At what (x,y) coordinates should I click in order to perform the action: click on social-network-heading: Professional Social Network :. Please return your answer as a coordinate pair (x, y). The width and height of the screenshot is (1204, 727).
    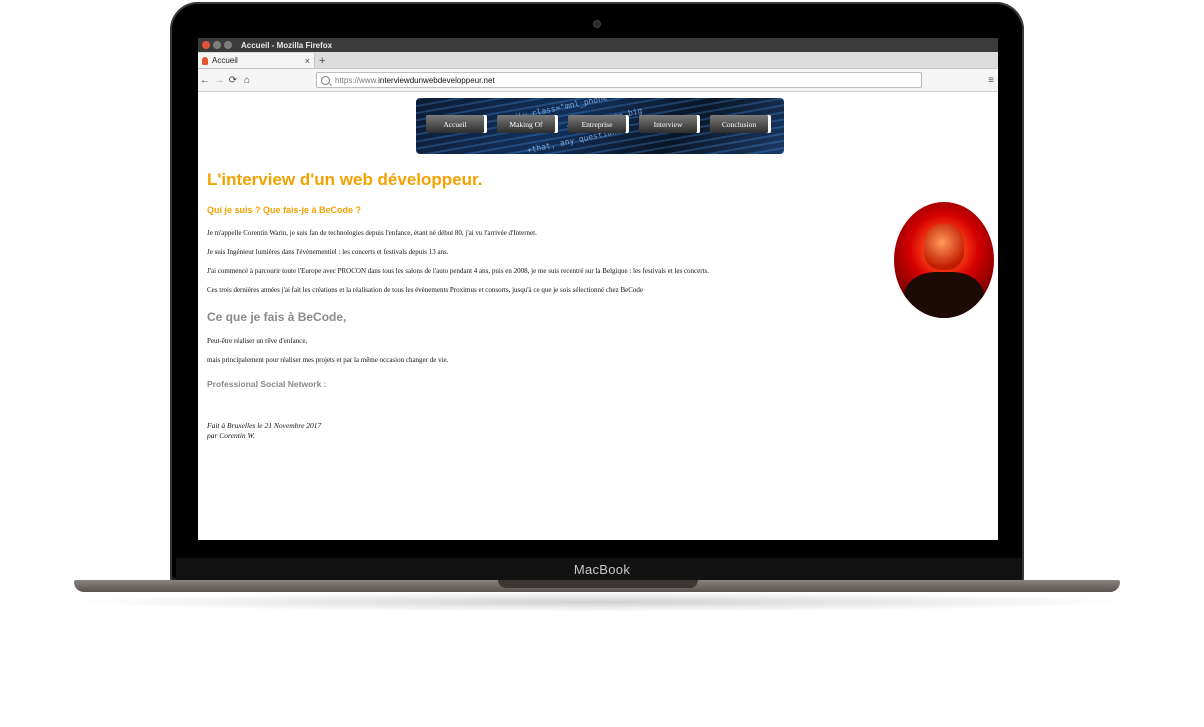
    Looking at the image, I should click on (267, 384).